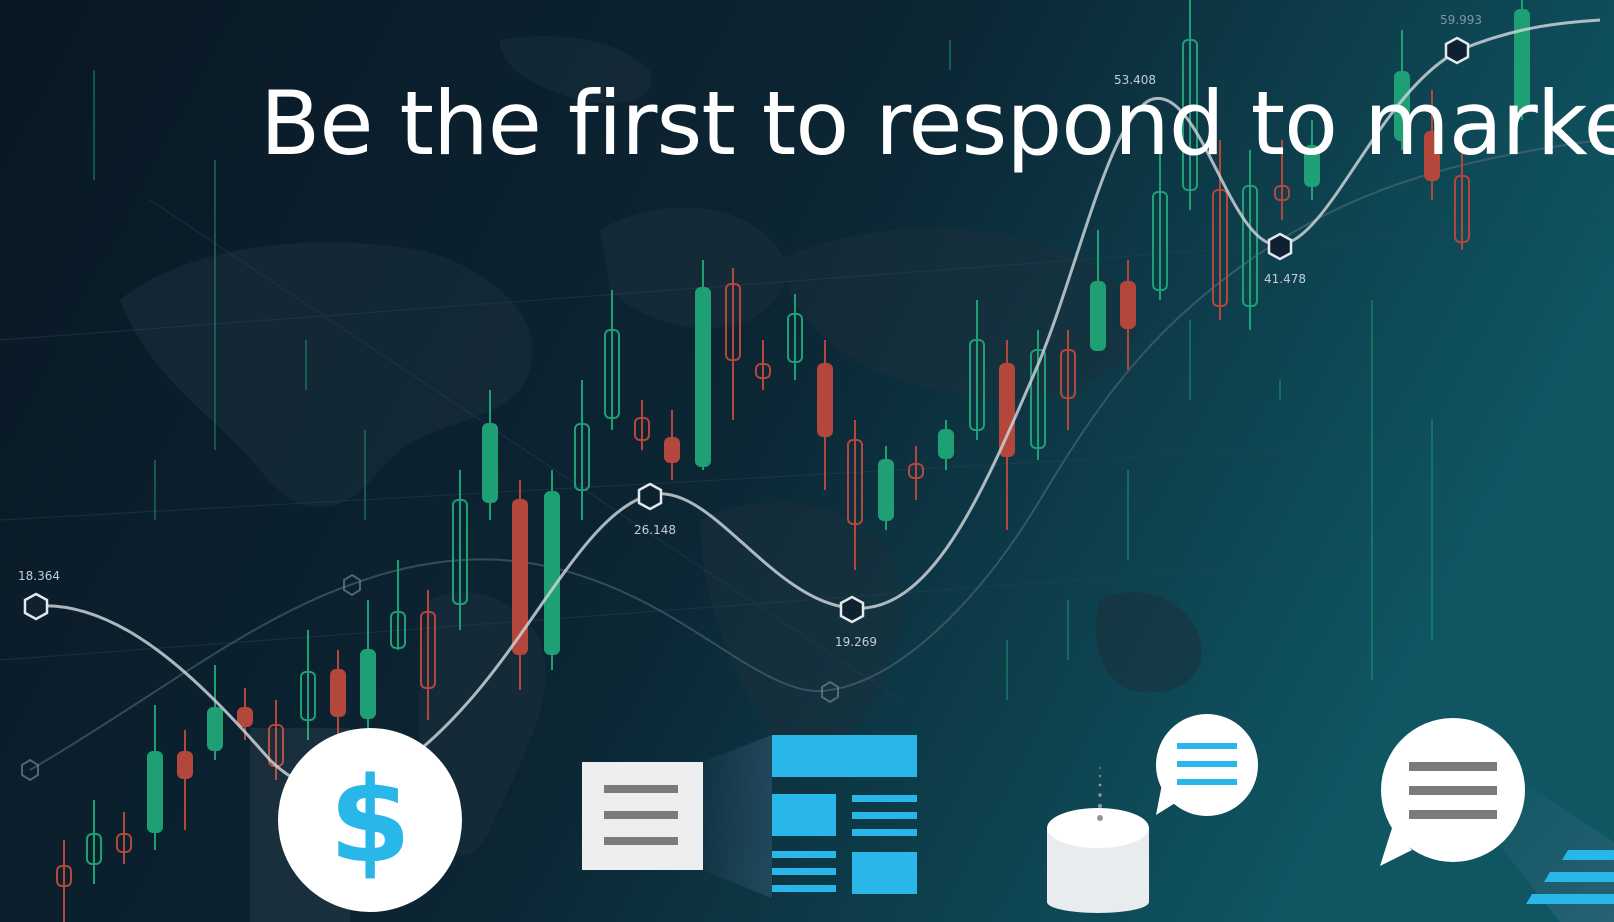  I want to click on value-label: 19.269, so click(856, 642).